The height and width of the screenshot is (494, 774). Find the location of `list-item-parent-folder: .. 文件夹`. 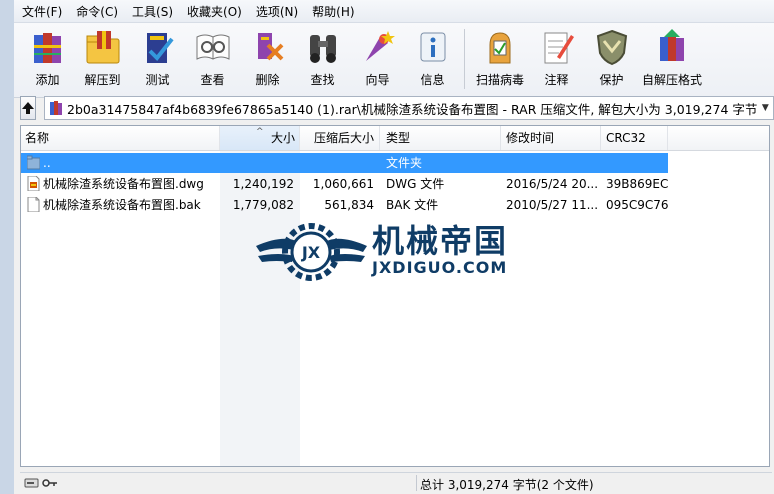

list-item-parent-folder: .. 文件夹 is located at coordinates (344, 163).